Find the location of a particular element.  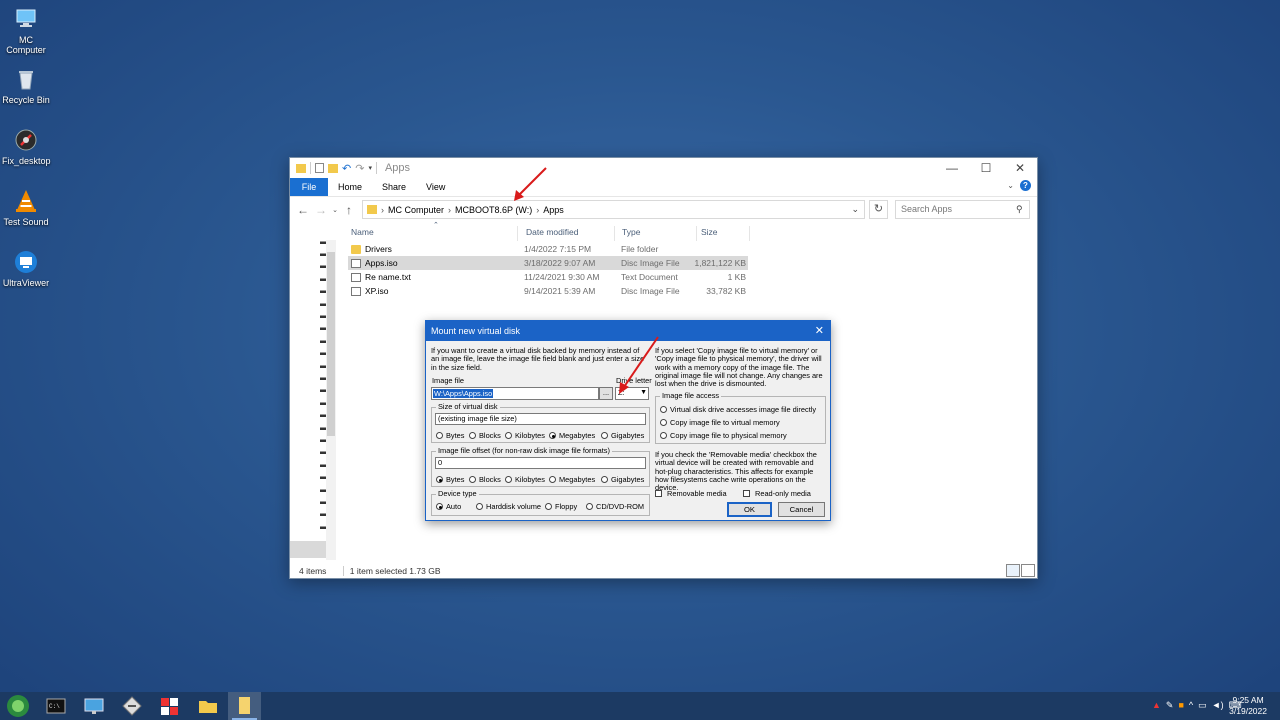

device-type-auto: Auto is located at coordinates (448, 506).